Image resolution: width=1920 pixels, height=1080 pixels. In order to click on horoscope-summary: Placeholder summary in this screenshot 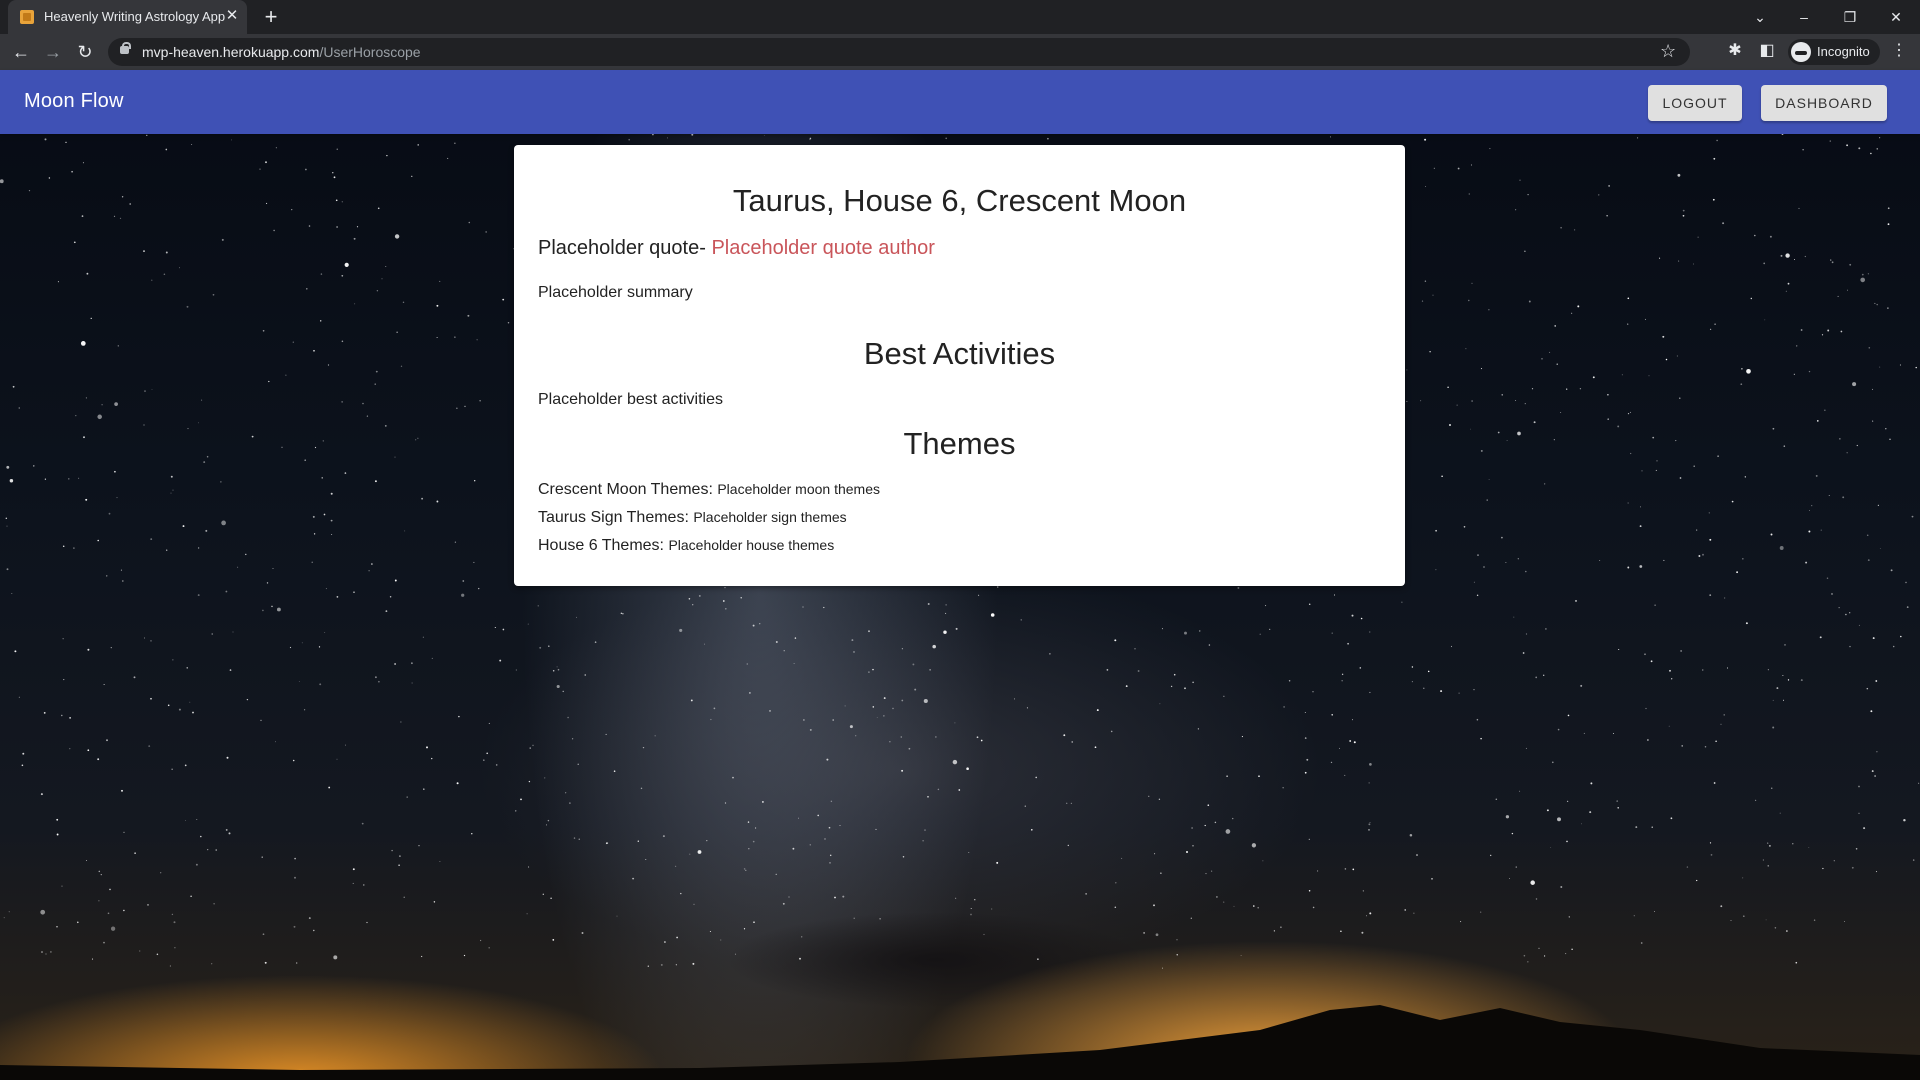, I will do `click(615, 292)`.